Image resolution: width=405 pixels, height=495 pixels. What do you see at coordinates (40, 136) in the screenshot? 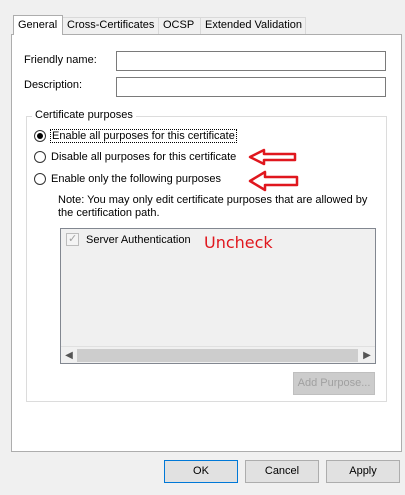
I see `radio-enable-all-dot` at bounding box center [40, 136].